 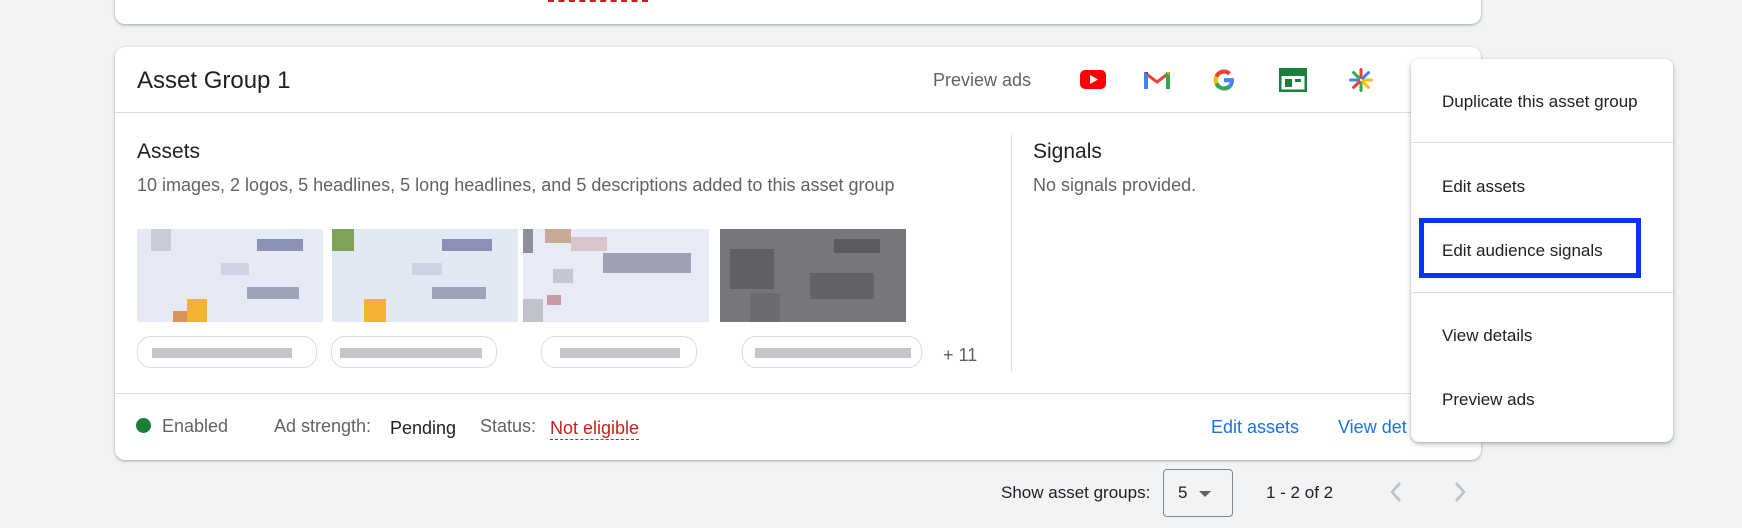 What do you see at coordinates (1011, 253) in the screenshot?
I see `section-divider` at bounding box center [1011, 253].